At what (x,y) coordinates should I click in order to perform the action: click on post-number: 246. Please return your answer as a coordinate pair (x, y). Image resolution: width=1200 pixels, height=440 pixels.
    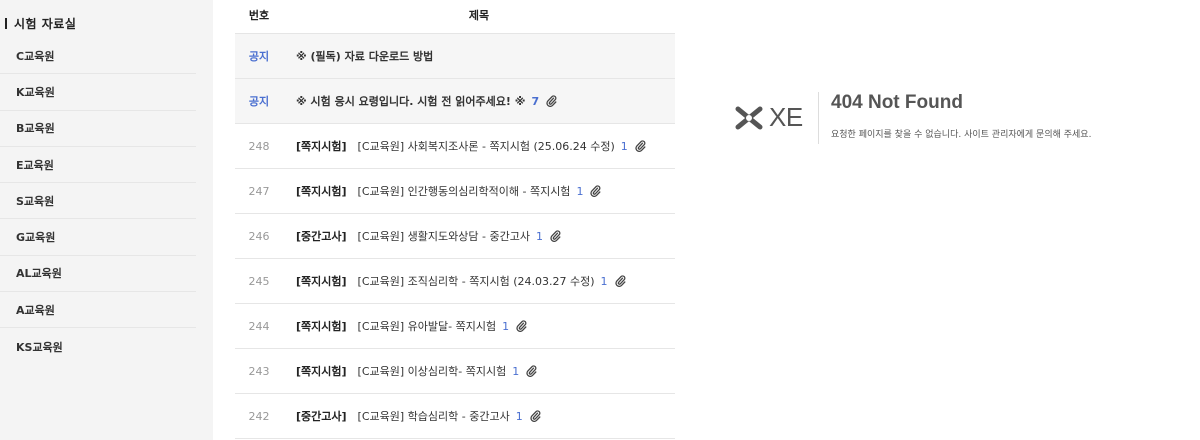
    Looking at the image, I should click on (259, 236).